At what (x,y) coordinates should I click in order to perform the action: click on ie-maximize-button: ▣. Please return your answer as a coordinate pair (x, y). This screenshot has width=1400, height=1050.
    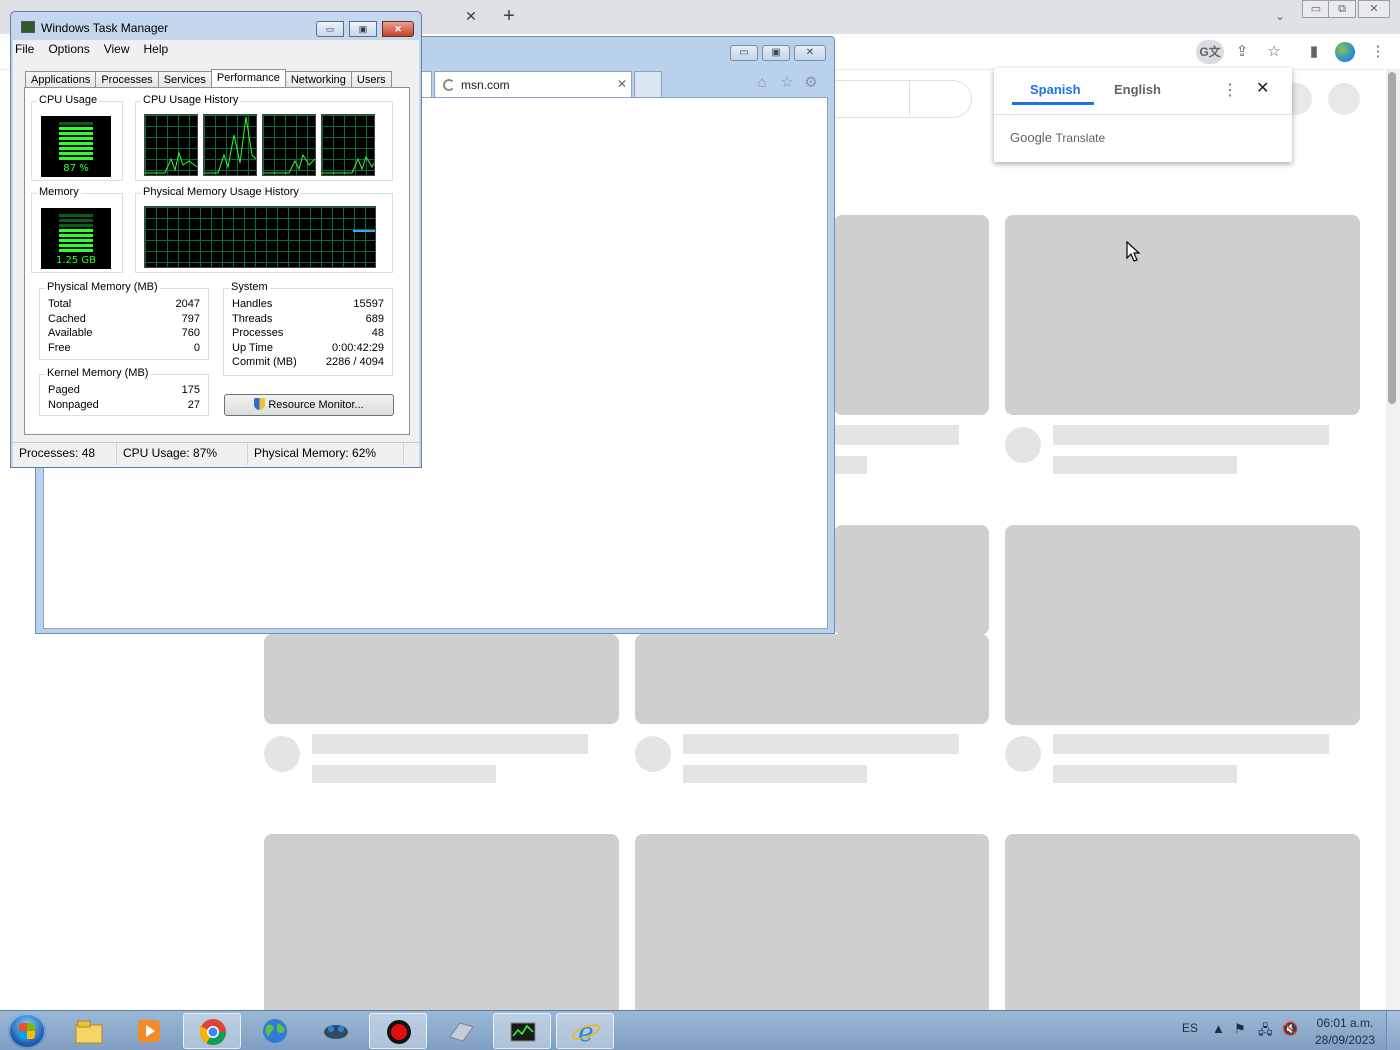
    Looking at the image, I should click on (776, 53).